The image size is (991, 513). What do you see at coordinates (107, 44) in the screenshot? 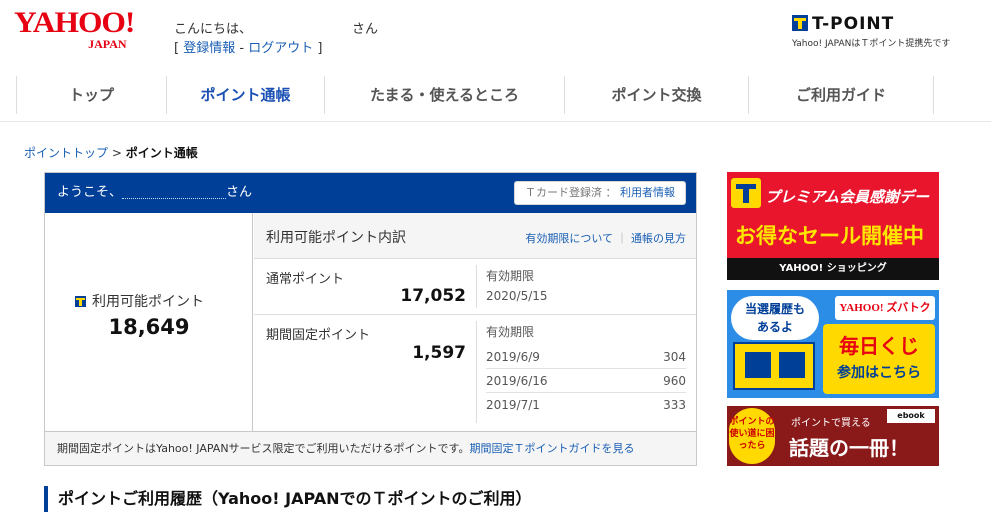
I see `logo-sub: JAPAN` at bounding box center [107, 44].